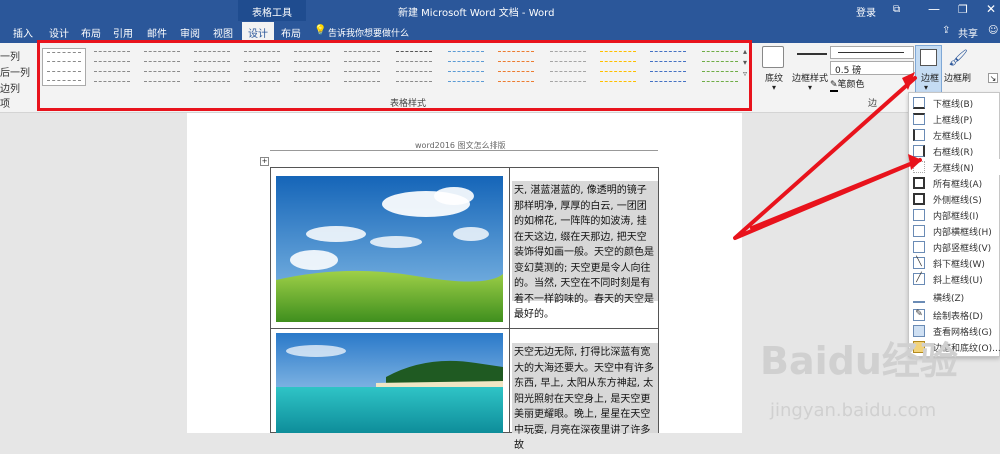 This screenshot has width=1000, height=454. What do you see at coordinates (859, 361) in the screenshot?
I see `watermark-brand: Baidu经验` at bounding box center [859, 361].